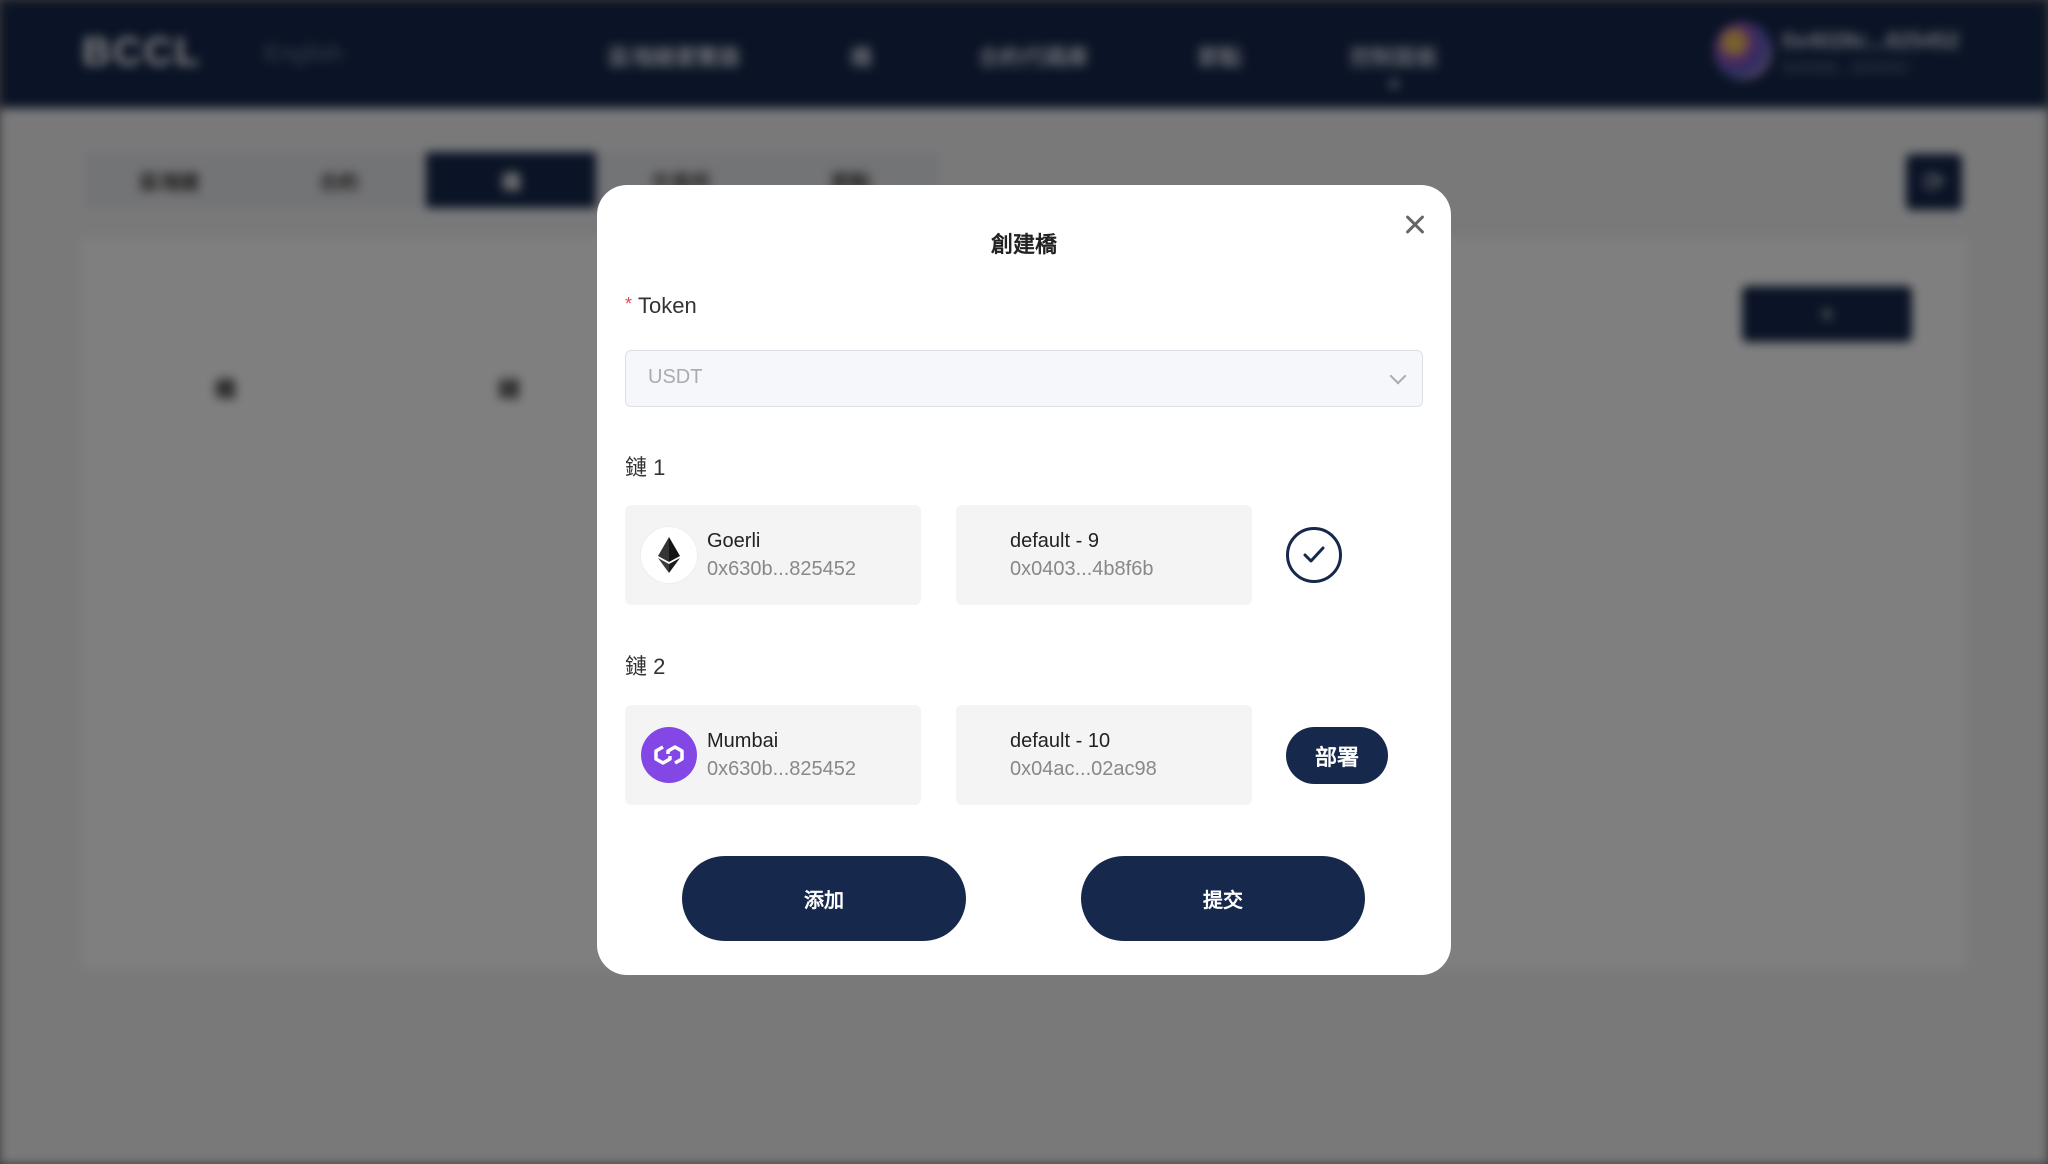  What do you see at coordinates (645, 467) in the screenshot?
I see `chain1-label: 鏈 1` at bounding box center [645, 467].